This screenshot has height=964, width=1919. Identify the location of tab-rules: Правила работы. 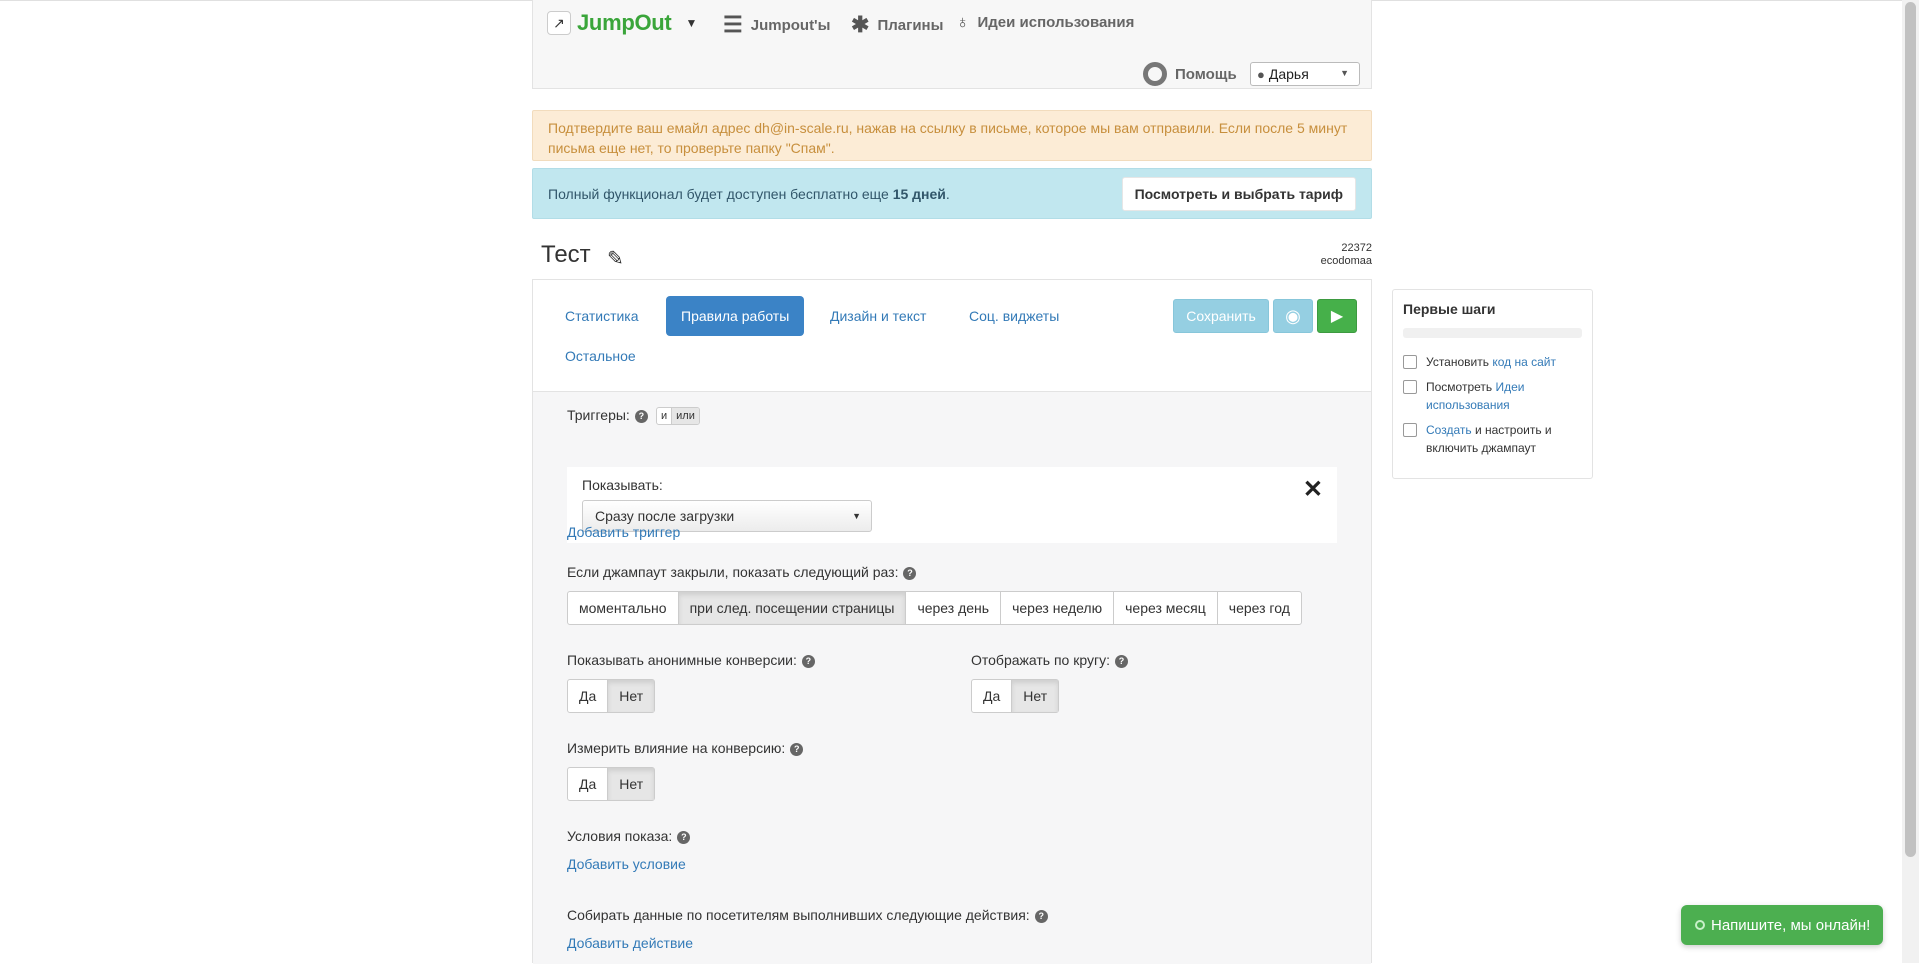
(735, 316).